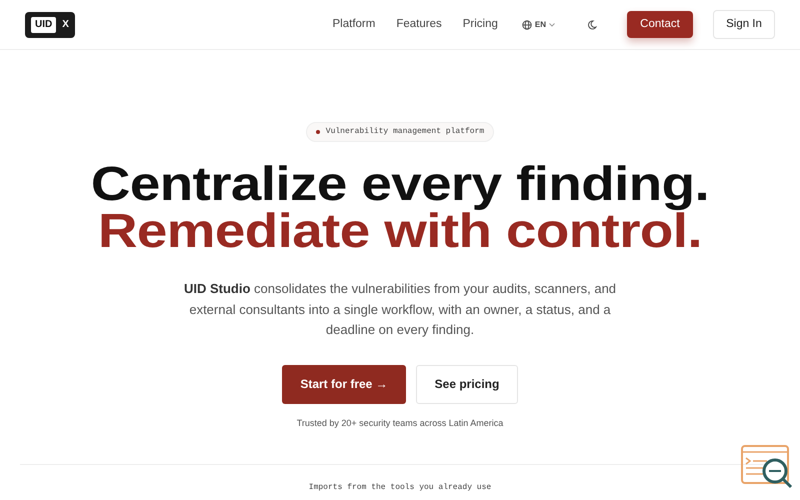 The width and height of the screenshot is (800, 500). Describe the element at coordinates (50, 25) in the screenshot. I see `logo: UID X` at that location.